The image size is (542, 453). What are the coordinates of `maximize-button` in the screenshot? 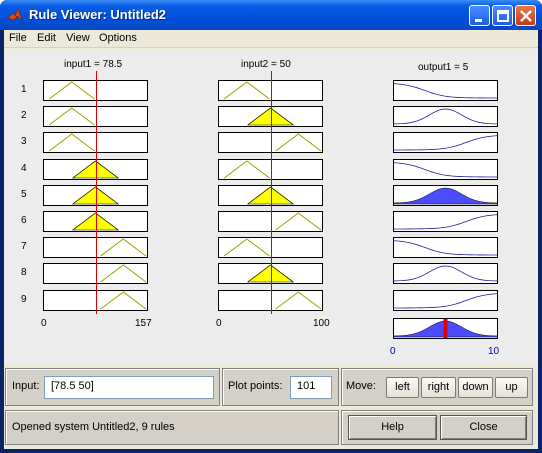 It's located at (502, 15).